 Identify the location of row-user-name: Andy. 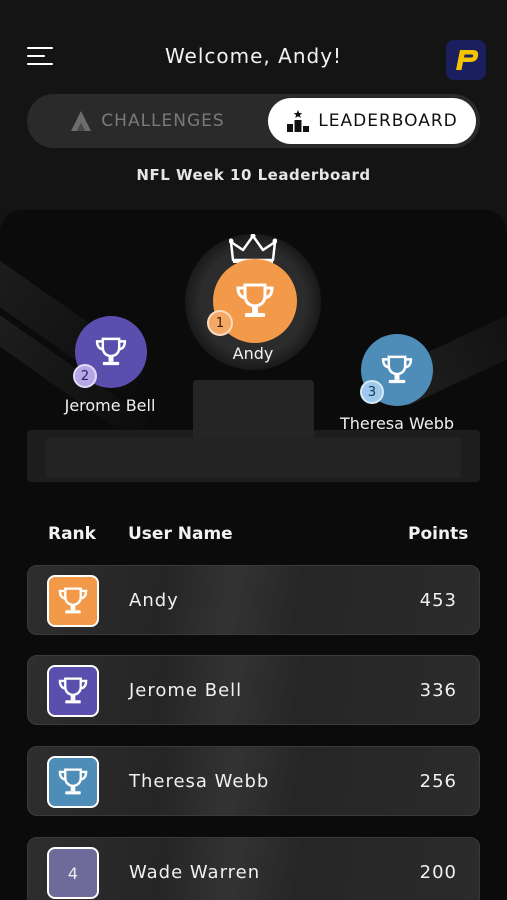
(154, 600).